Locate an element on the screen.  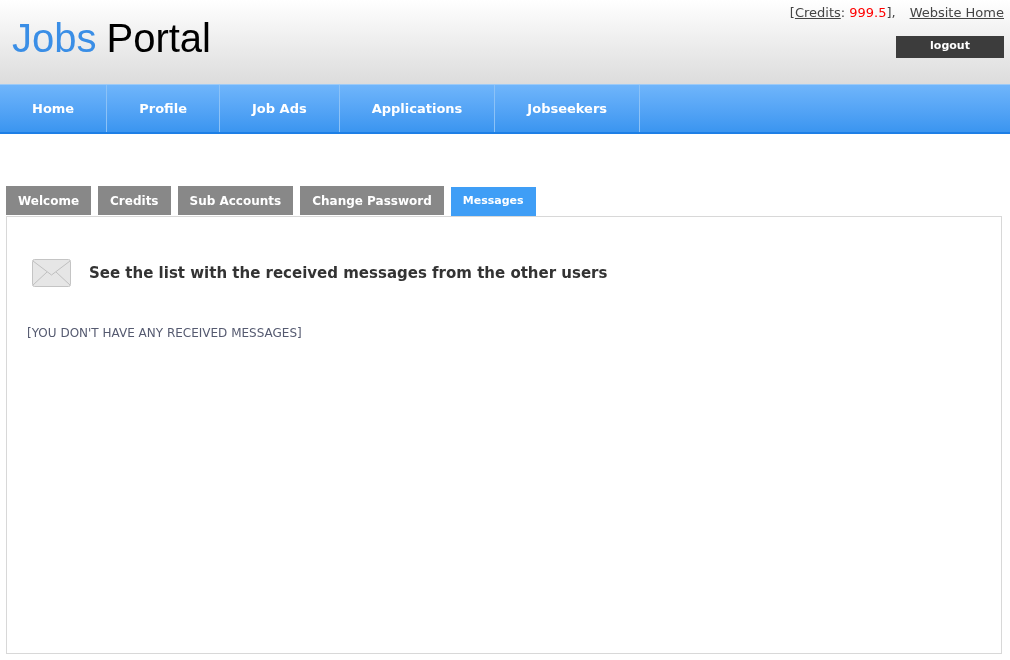
tab: Messages is located at coordinates (493, 201).